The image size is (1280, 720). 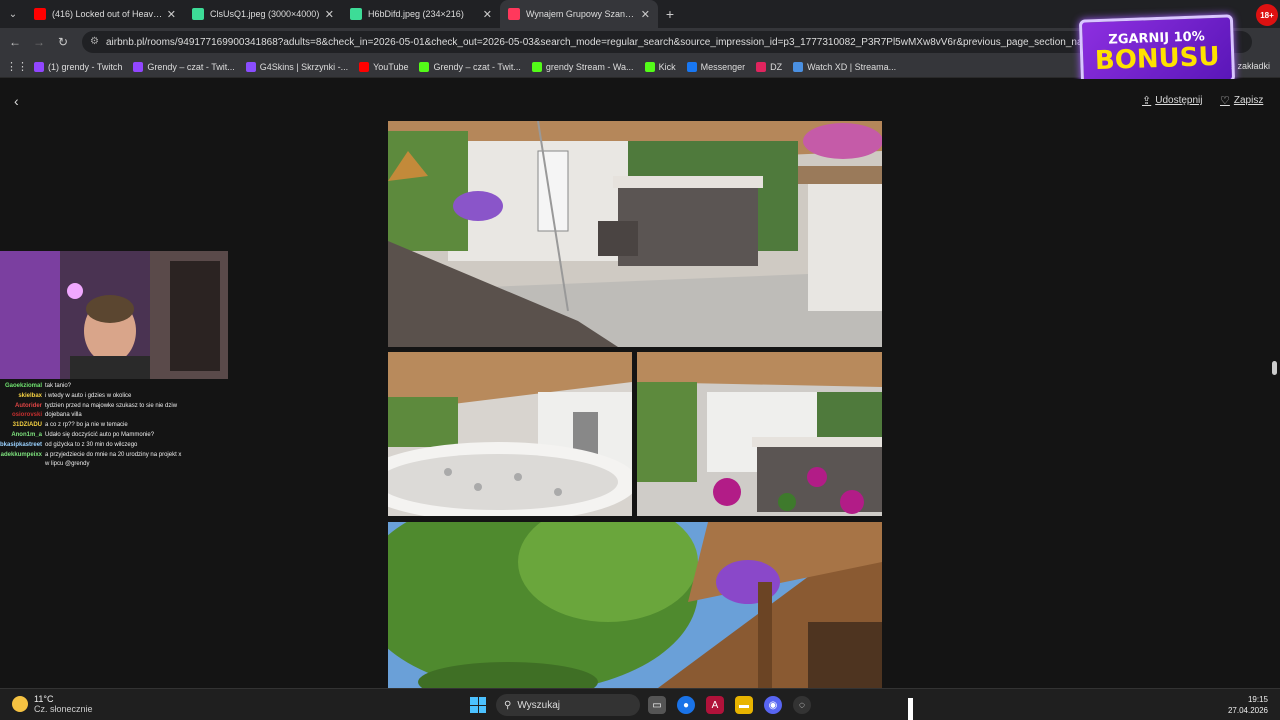 I want to click on share-button: ⇪ Udostępnij, so click(x=1172, y=100).